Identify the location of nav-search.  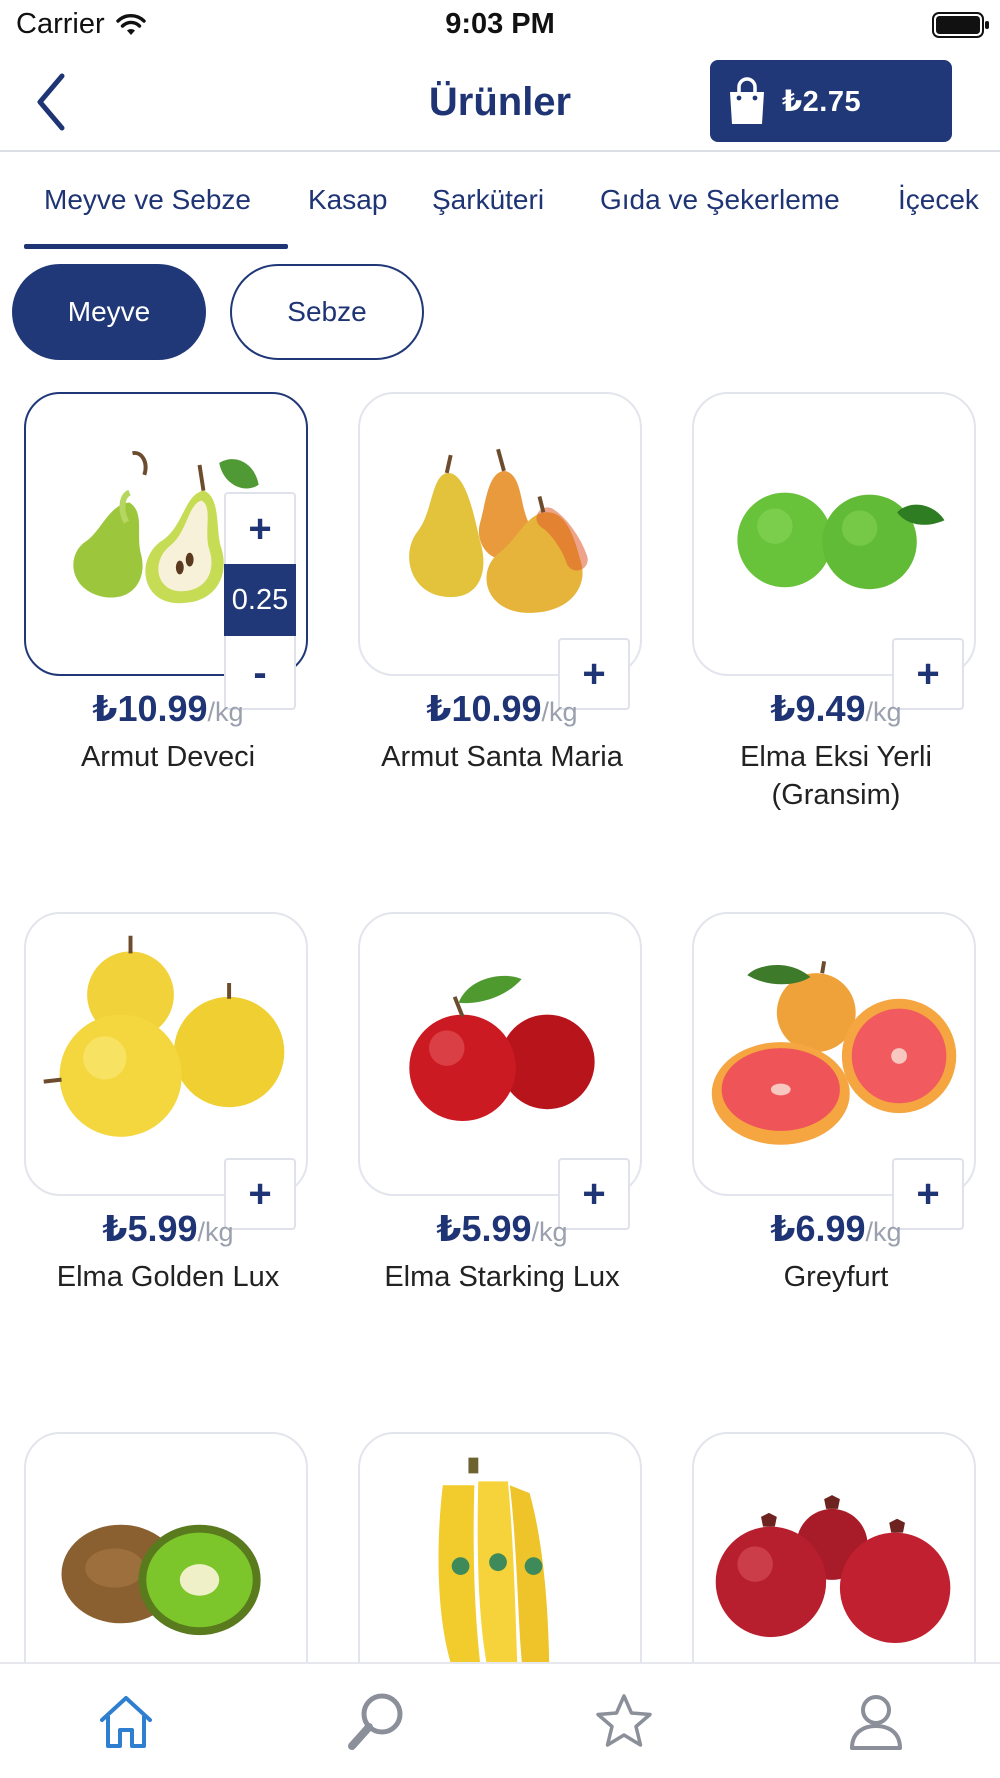
(376, 1722).